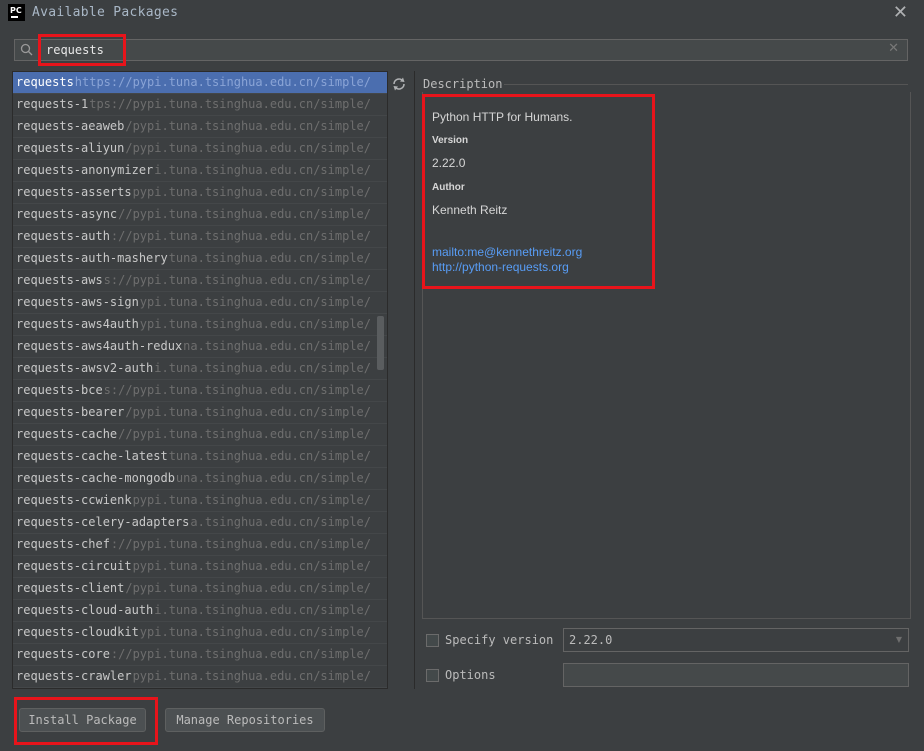 This screenshot has width=924, height=751. What do you see at coordinates (94, 478) in the screenshot?
I see `package-name: requests-cache-mongodb` at bounding box center [94, 478].